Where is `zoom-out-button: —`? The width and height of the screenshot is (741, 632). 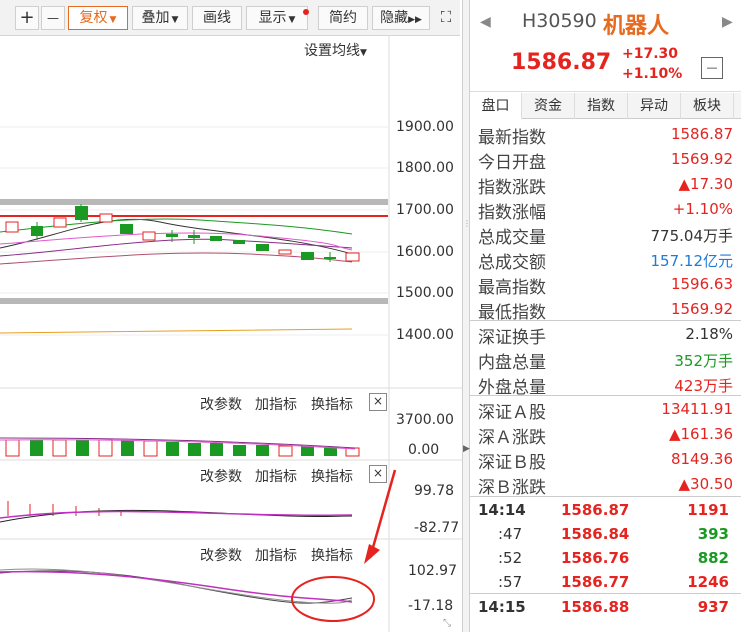 zoom-out-button: — is located at coordinates (53, 18).